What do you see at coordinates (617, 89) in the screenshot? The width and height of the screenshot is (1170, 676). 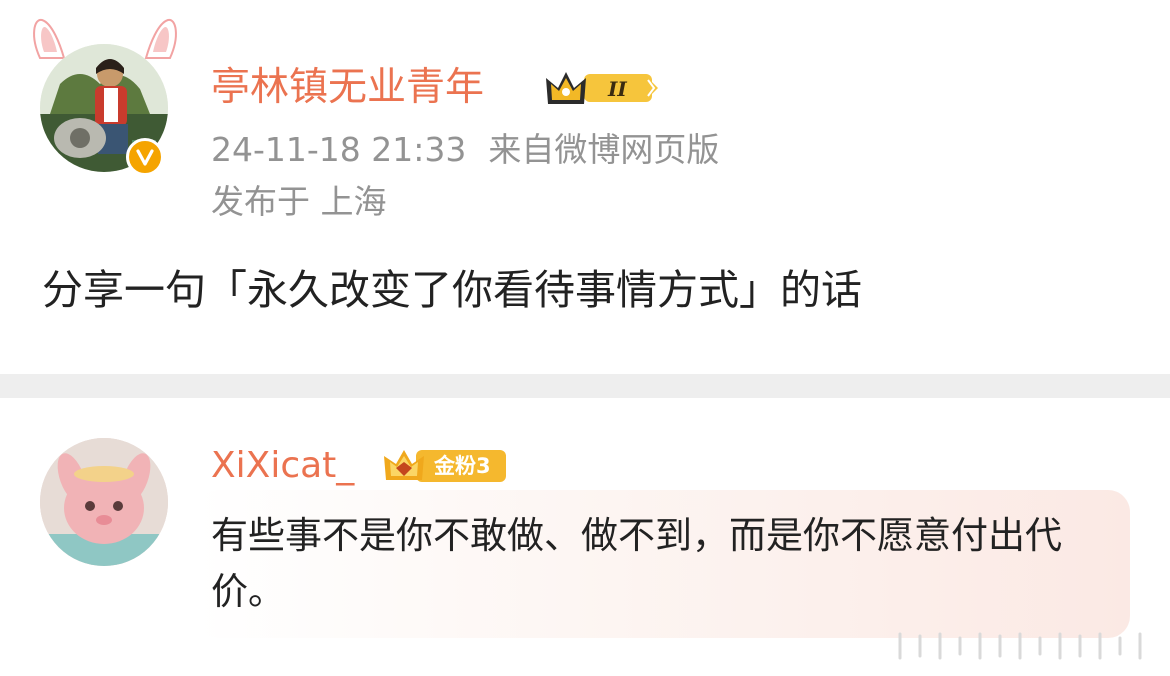 I see `level-badge-text: II` at bounding box center [617, 89].